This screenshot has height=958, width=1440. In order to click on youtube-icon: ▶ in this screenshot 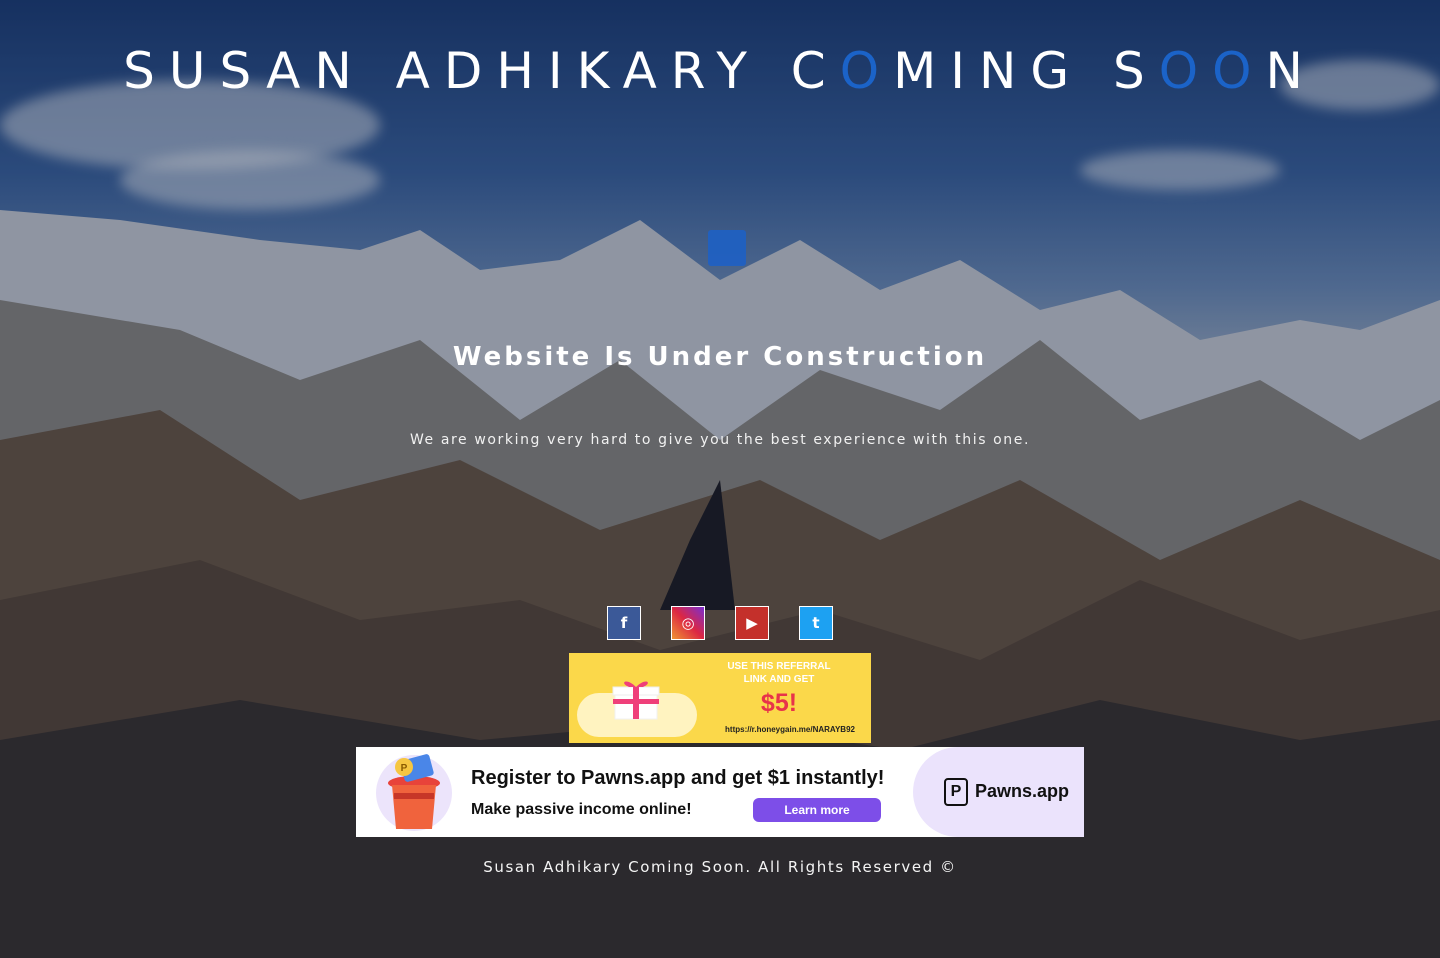, I will do `click(752, 623)`.